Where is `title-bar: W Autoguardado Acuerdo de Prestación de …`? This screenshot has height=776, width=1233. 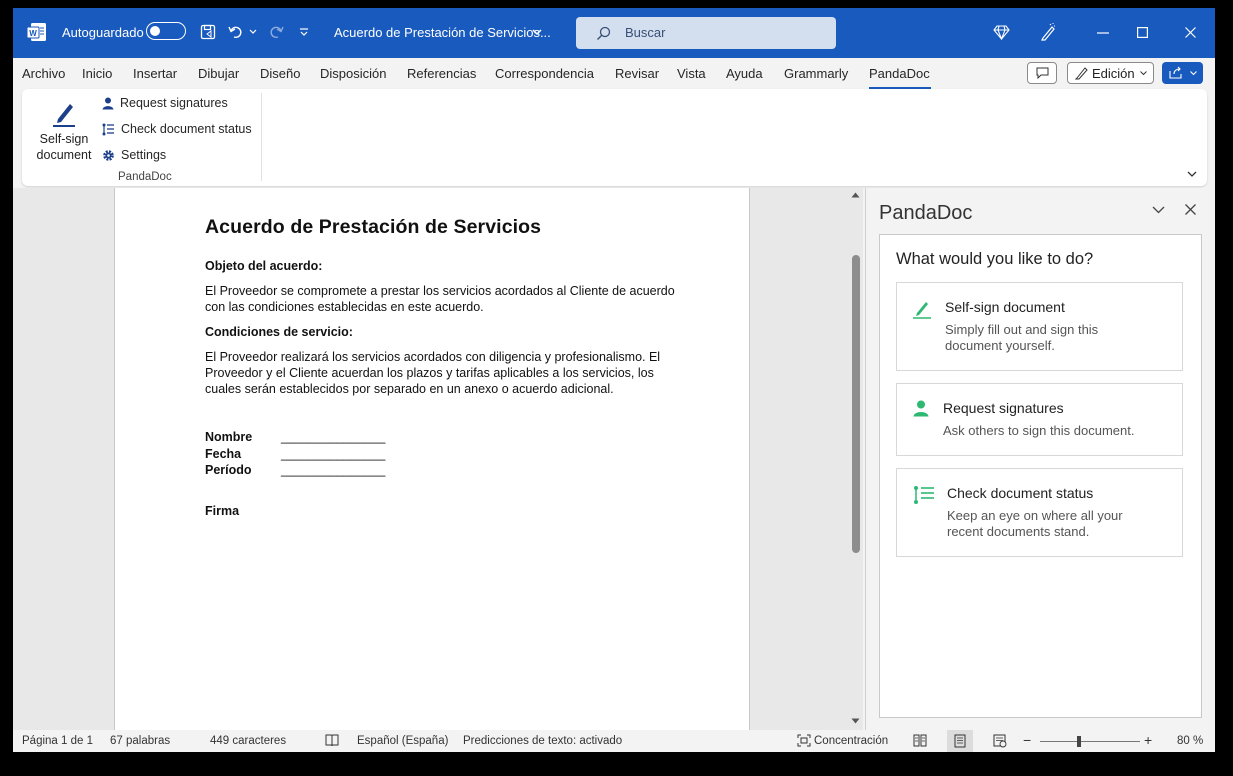
title-bar: W Autoguardado Acuerdo de Prestación de … is located at coordinates (614, 33).